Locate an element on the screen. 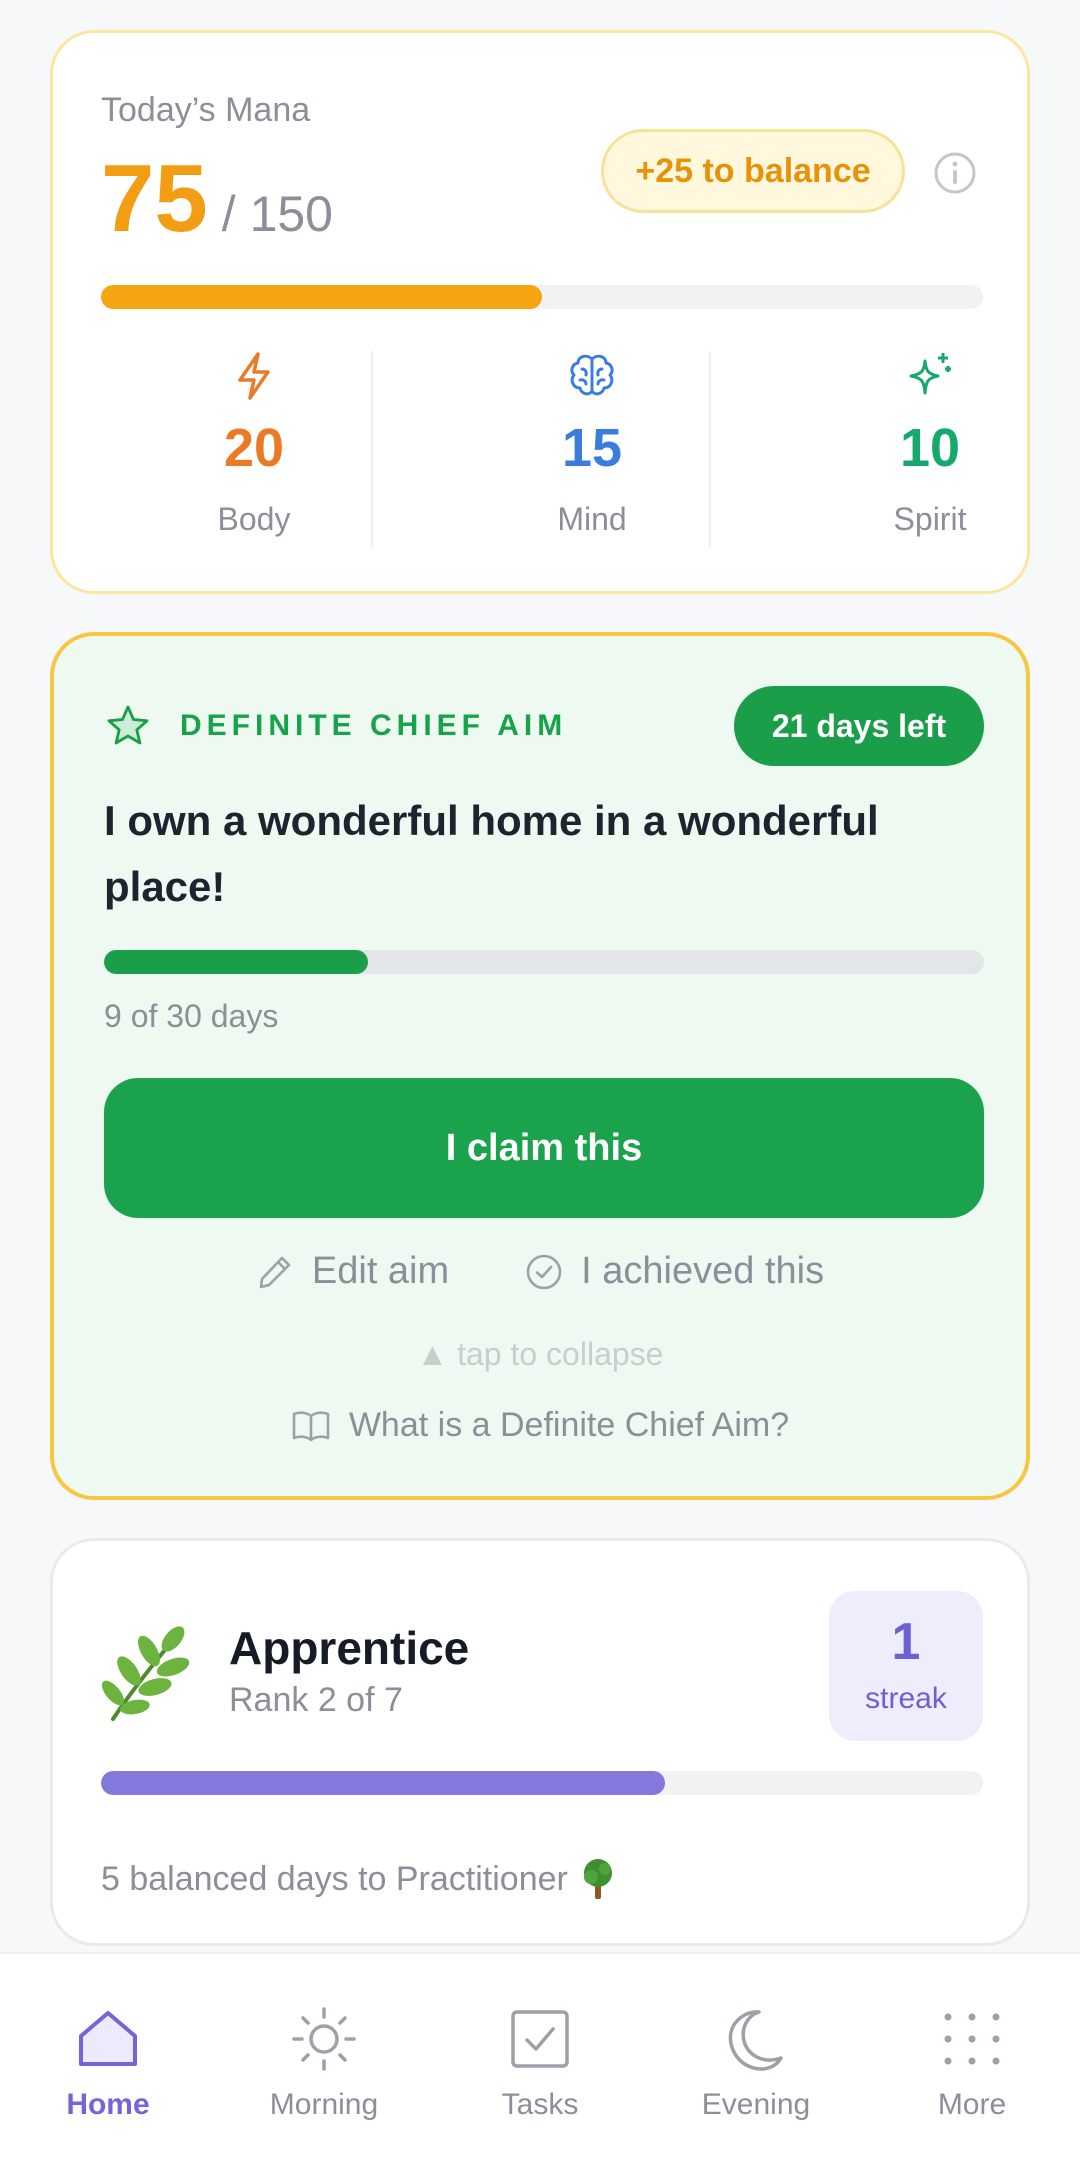  nav-more-label: More is located at coordinates (972, 2104).